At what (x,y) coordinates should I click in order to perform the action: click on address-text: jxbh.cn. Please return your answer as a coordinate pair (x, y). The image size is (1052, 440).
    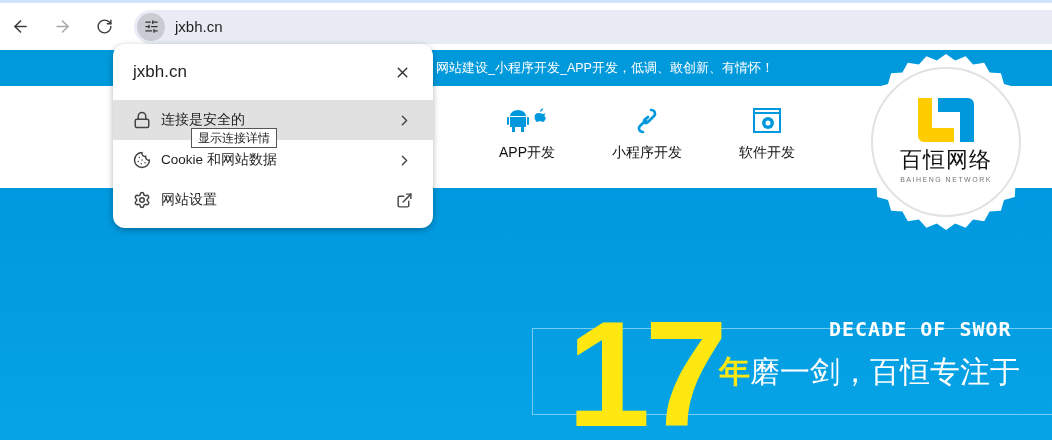
    Looking at the image, I should click on (199, 26).